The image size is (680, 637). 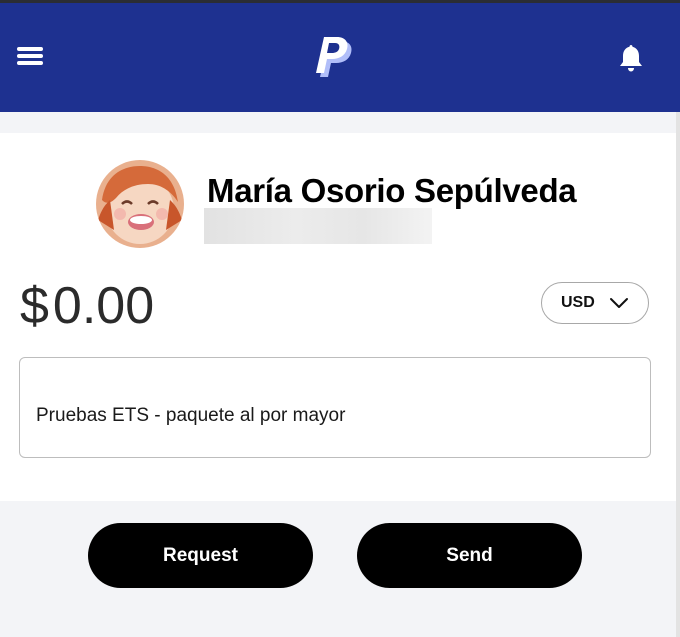 I want to click on note-input: Pruebas ETS - paquete al por mayor, so click(x=335, y=407).